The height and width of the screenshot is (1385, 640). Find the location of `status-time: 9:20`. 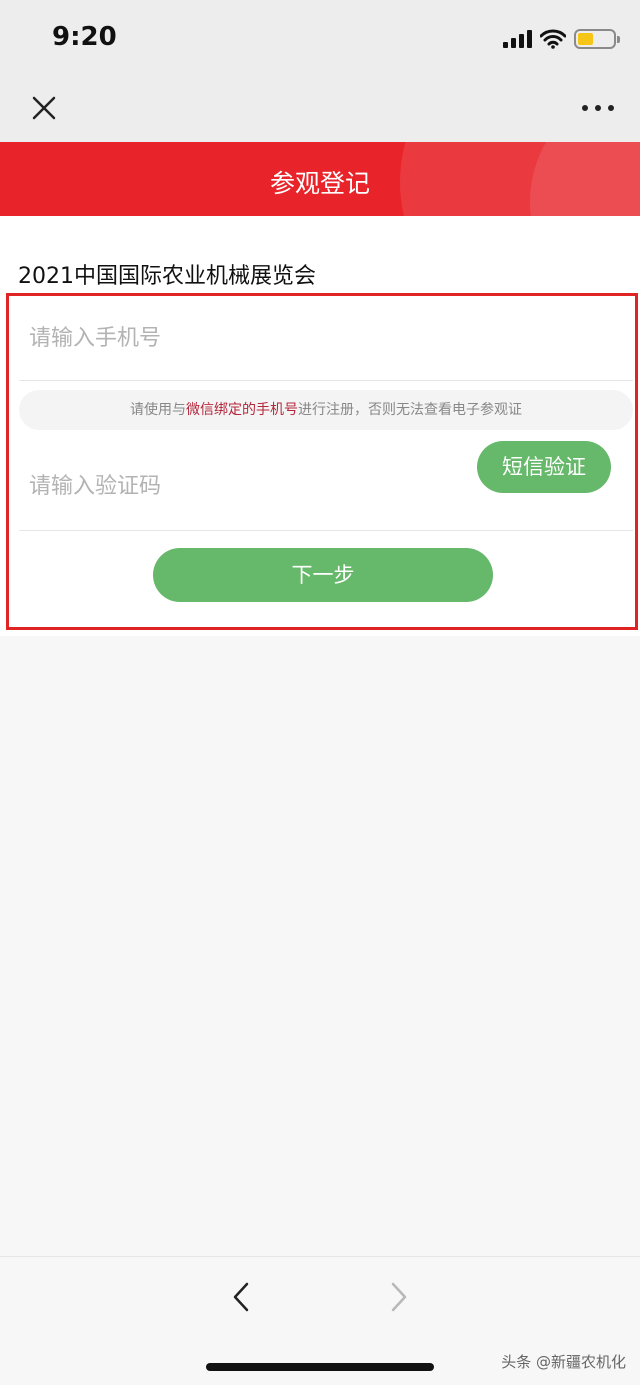

status-time: 9:20 is located at coordinates (84, 37).